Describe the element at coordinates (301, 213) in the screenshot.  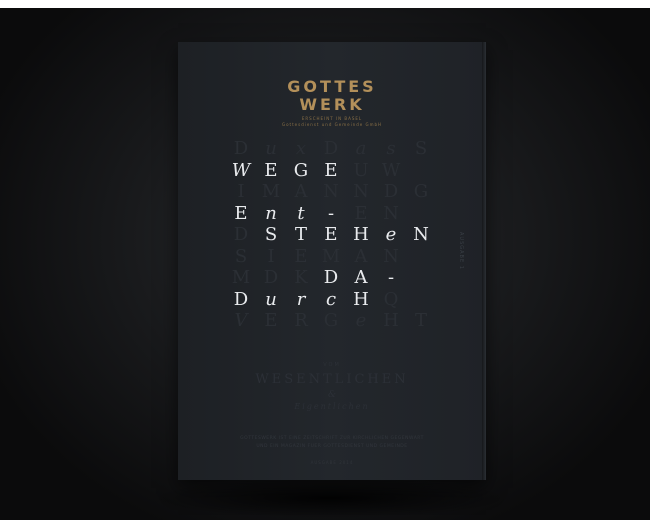
I see `letter-cell: t` at that location.